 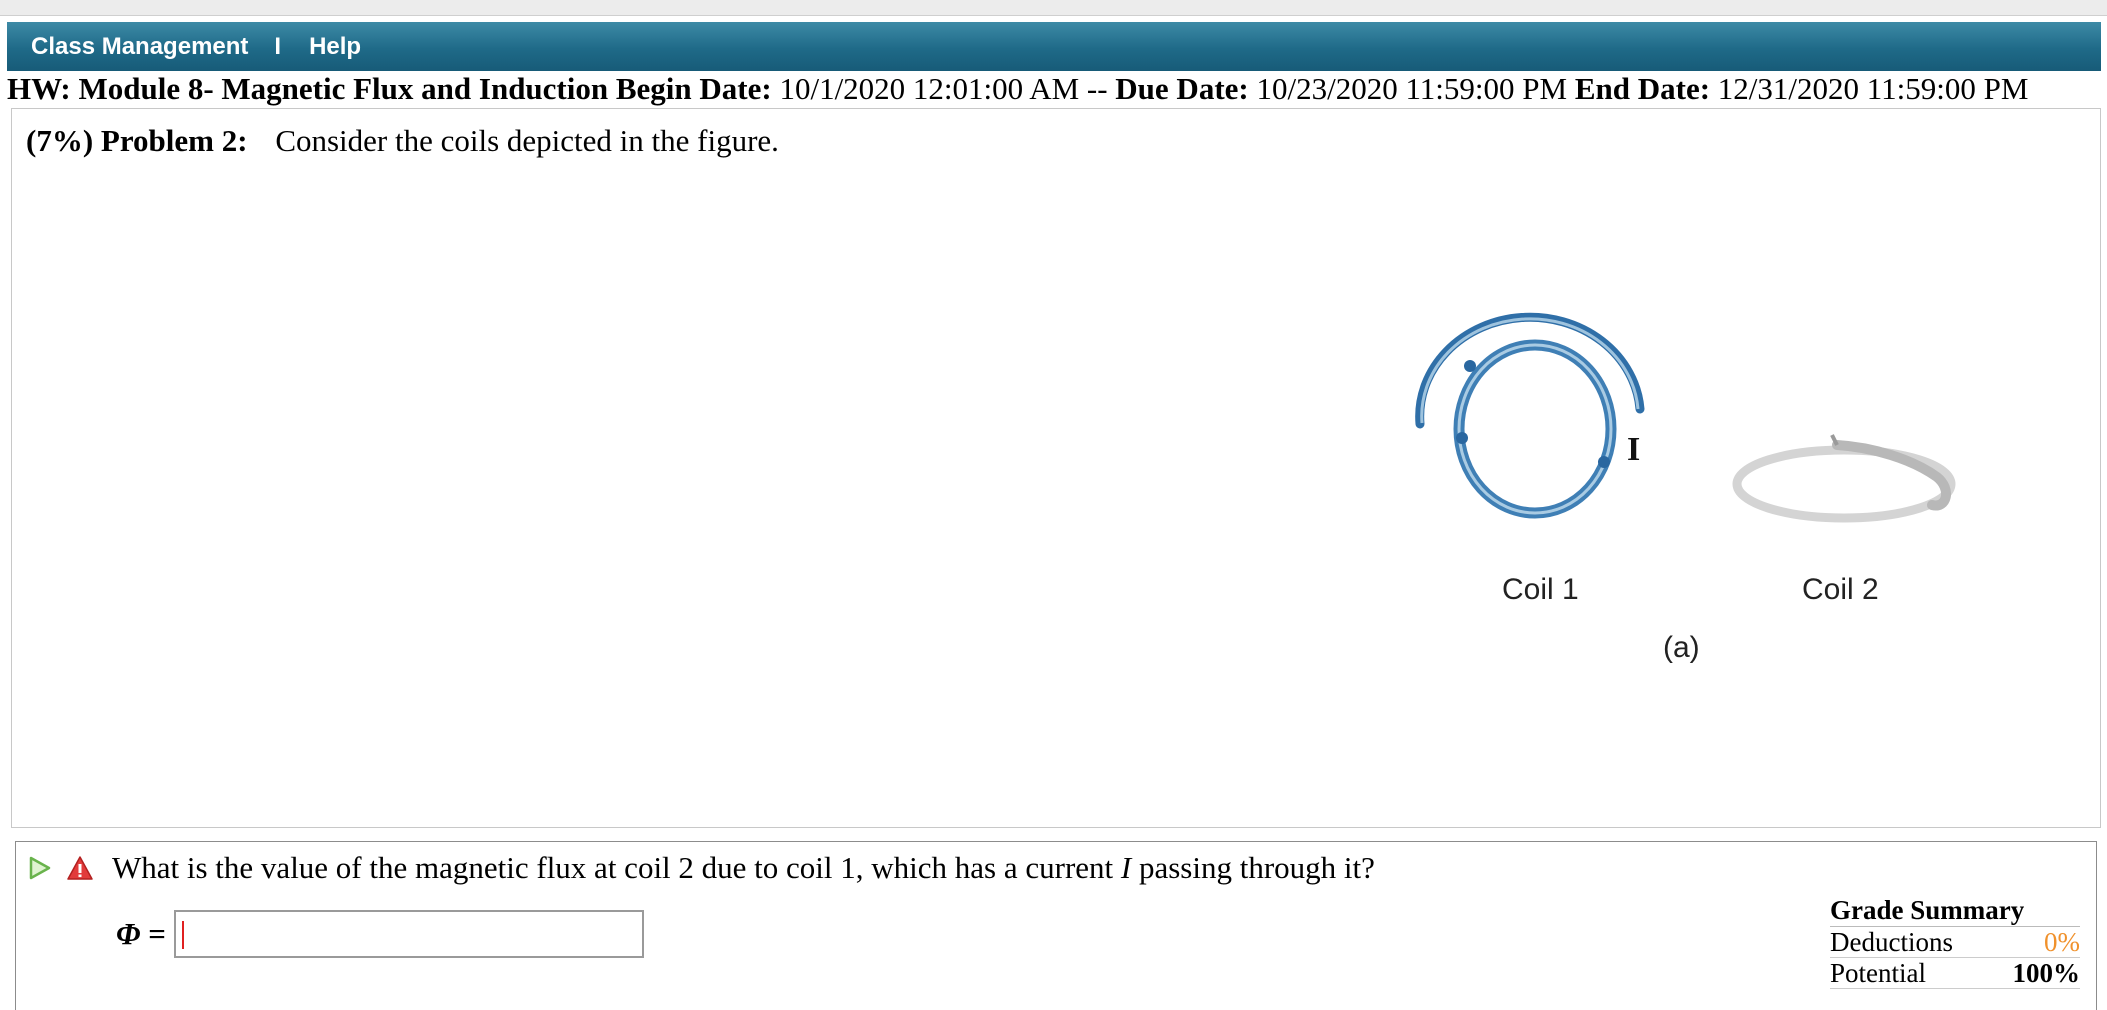 What do you see at coordinates (157, 933) in the screenshot?
I see `equals-sign: =` at bounding box center [157, 933].